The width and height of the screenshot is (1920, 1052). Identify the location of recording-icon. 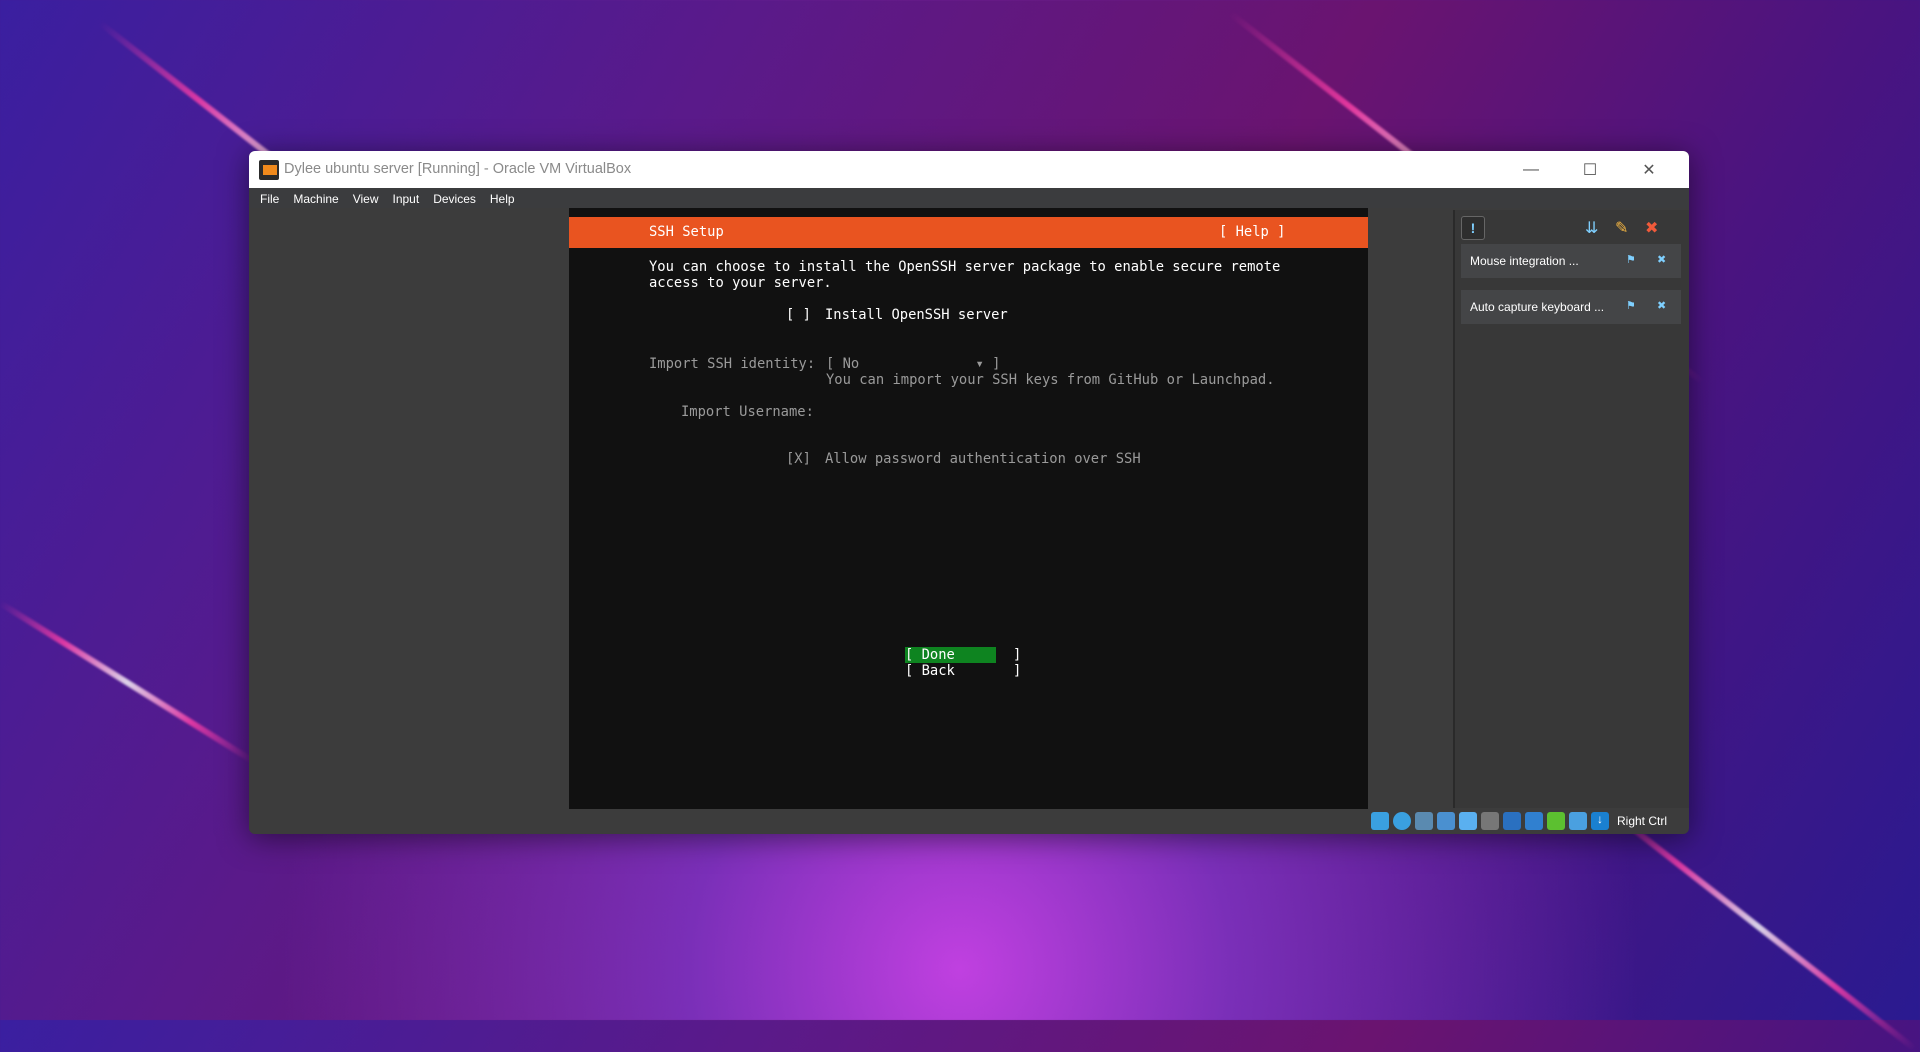
(1533, 821).